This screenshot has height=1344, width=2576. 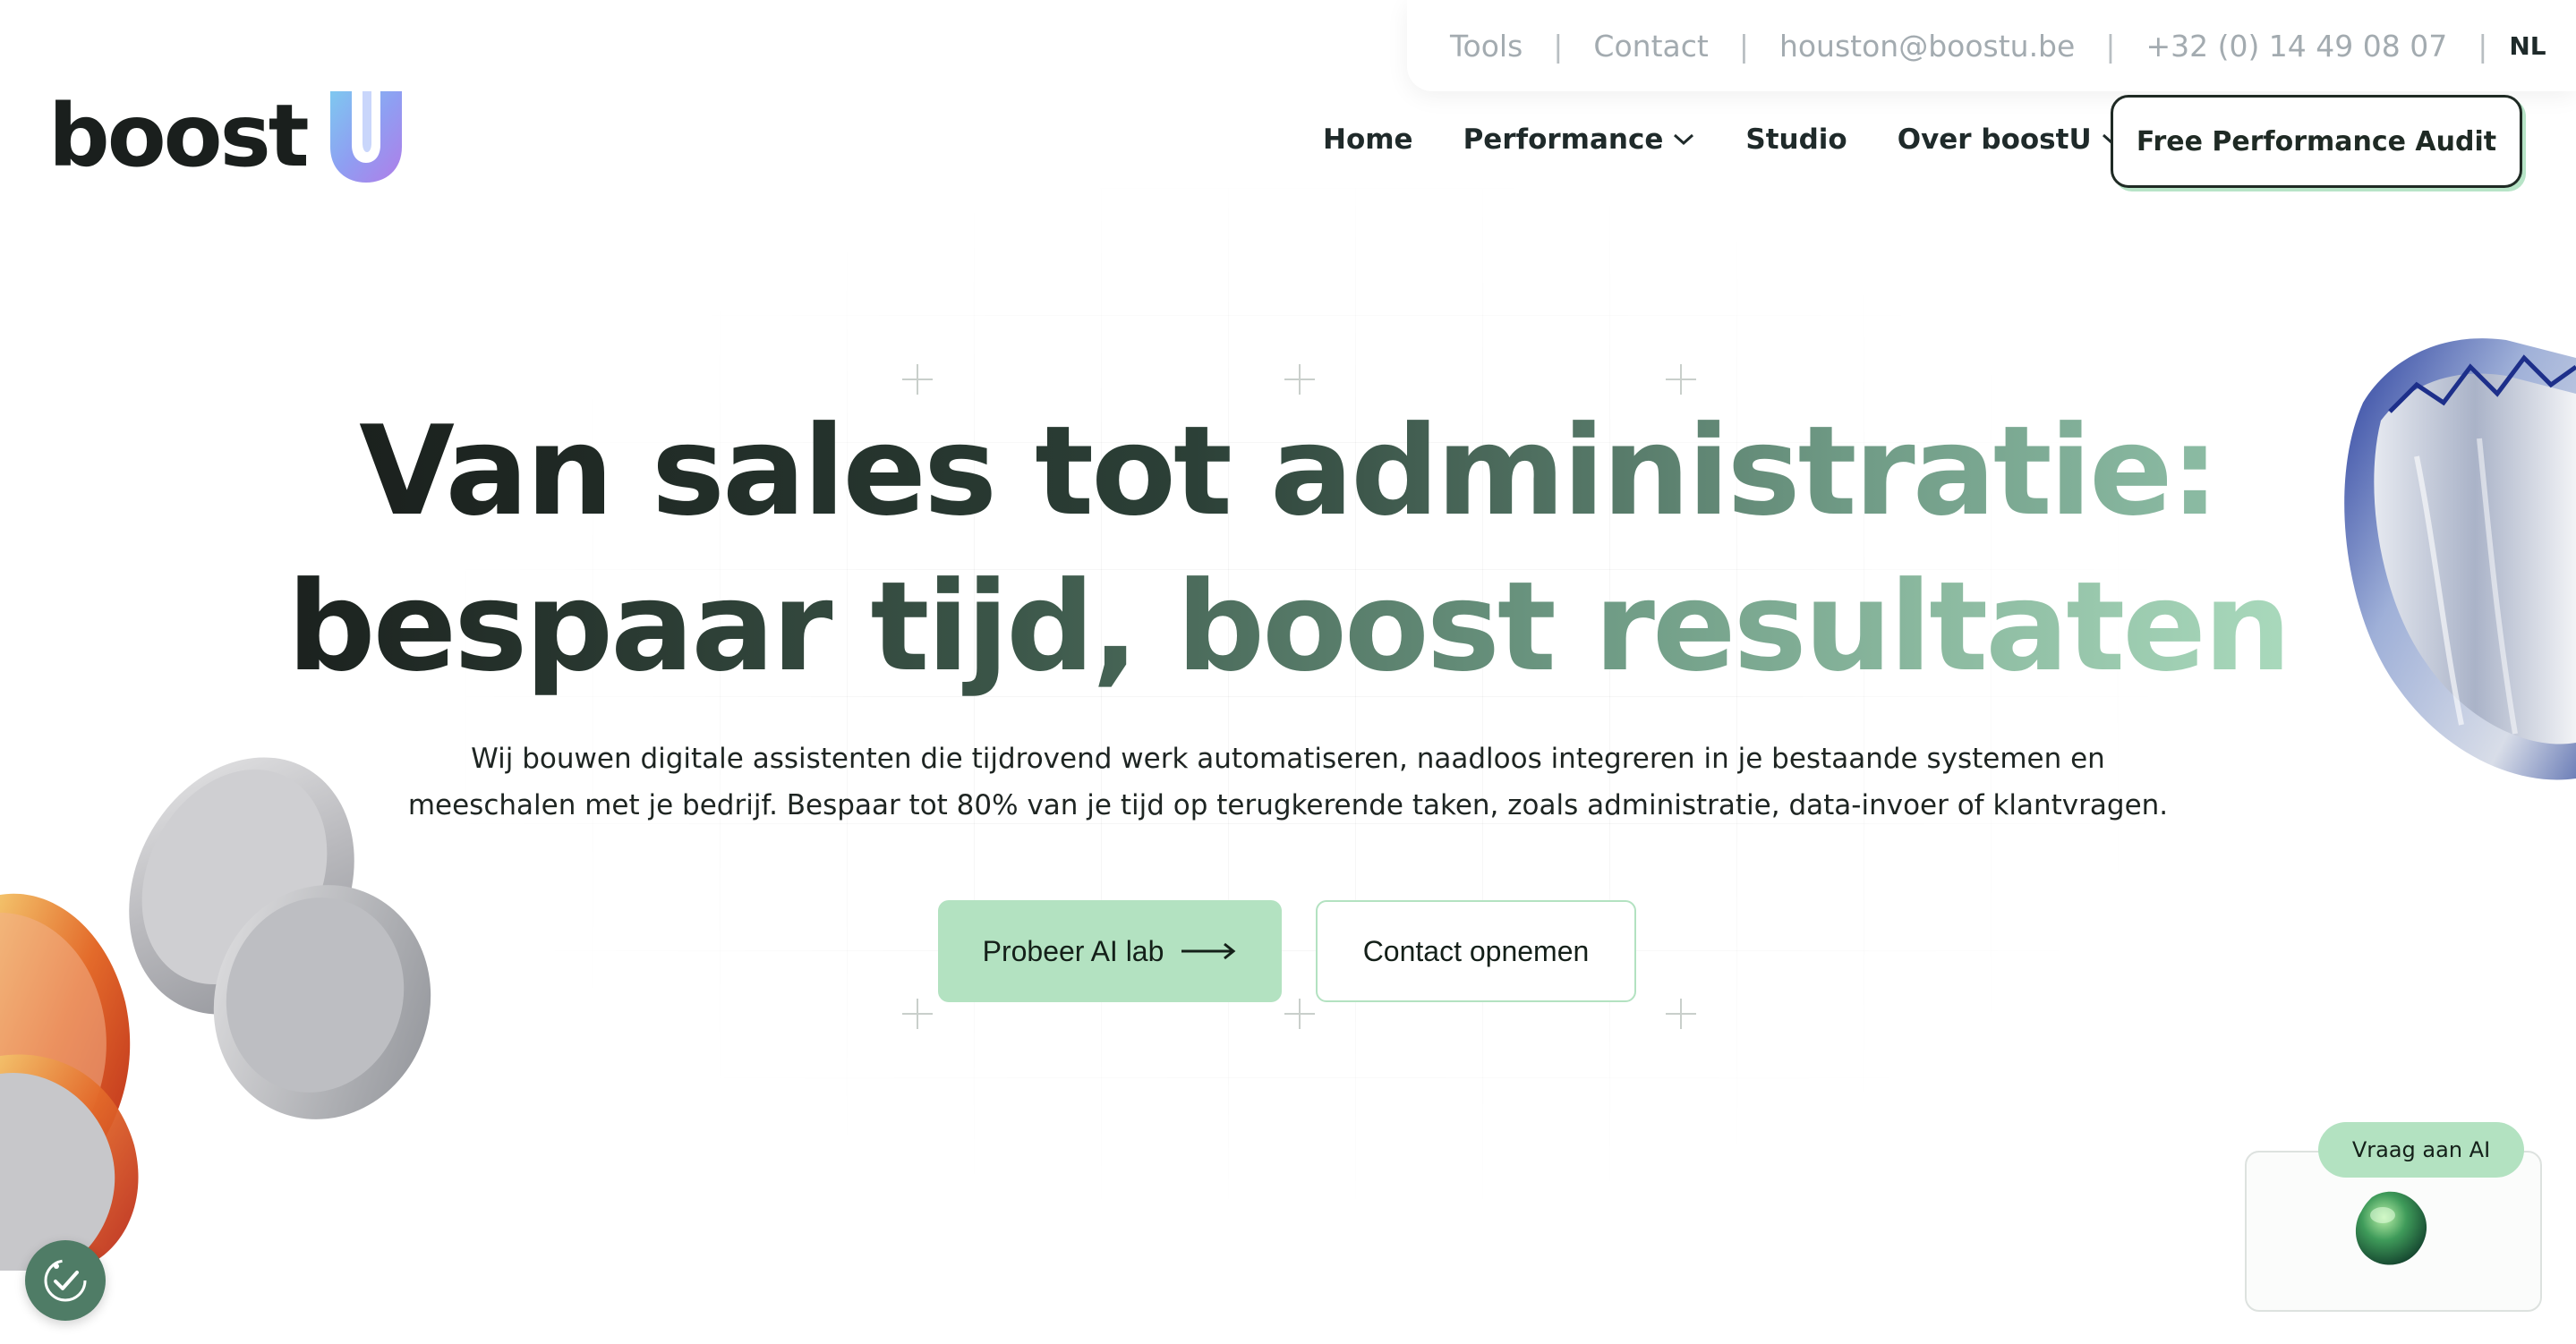 I want to click on decorative-3d-shape-right, so click(x=2460, y=559).